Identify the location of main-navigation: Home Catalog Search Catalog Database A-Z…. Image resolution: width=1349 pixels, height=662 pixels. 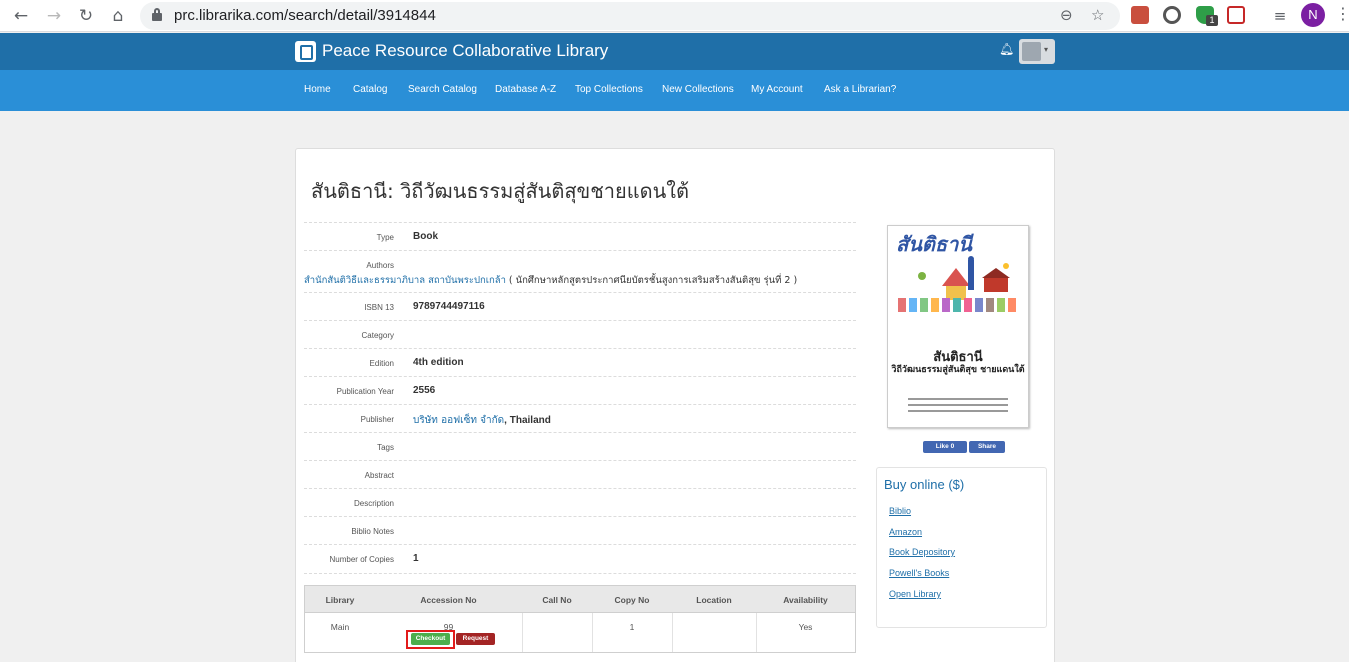
(674, 90).